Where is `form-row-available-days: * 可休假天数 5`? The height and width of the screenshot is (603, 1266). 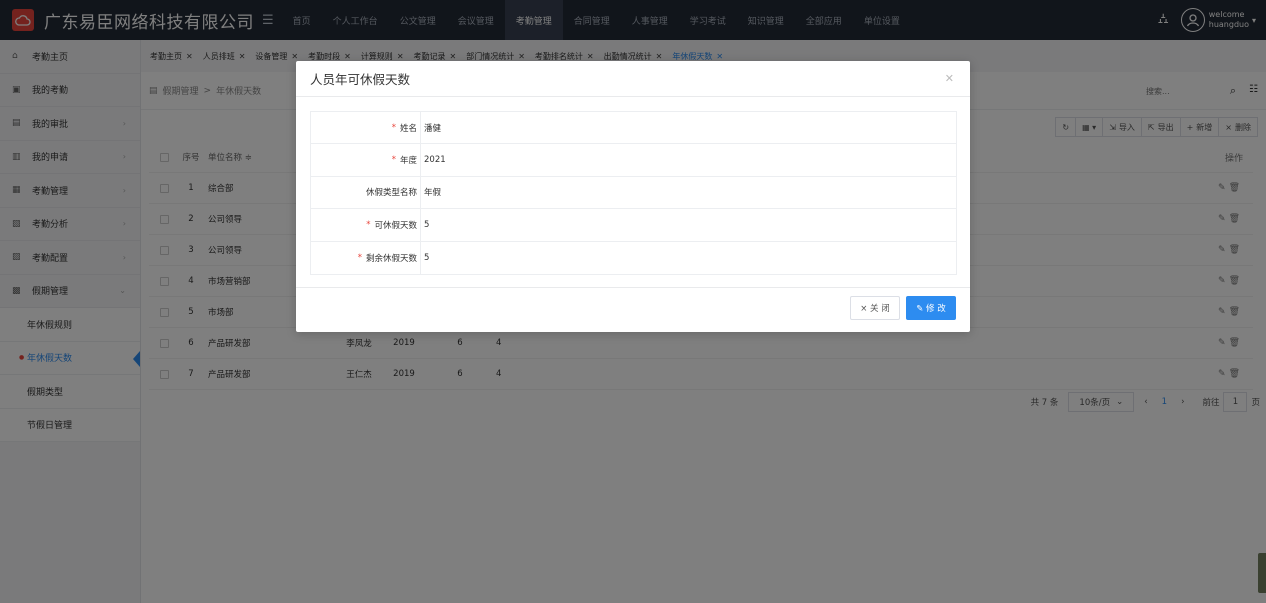
form-row-available-days: * 可休假天数 5 is located at coordinates (633, 225).